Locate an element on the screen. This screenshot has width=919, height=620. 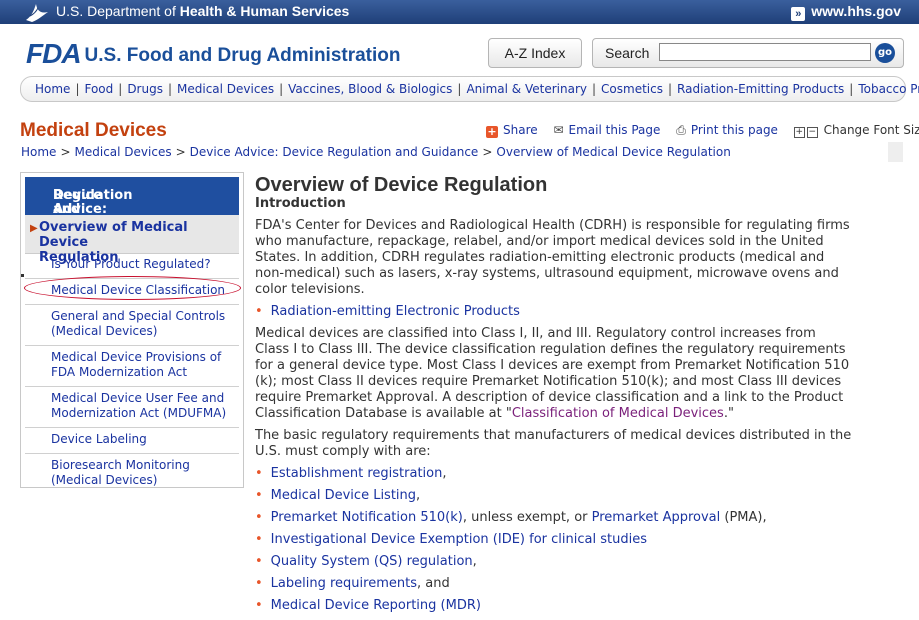
section-subhead: Introduction is located at coordinates (300, 203).